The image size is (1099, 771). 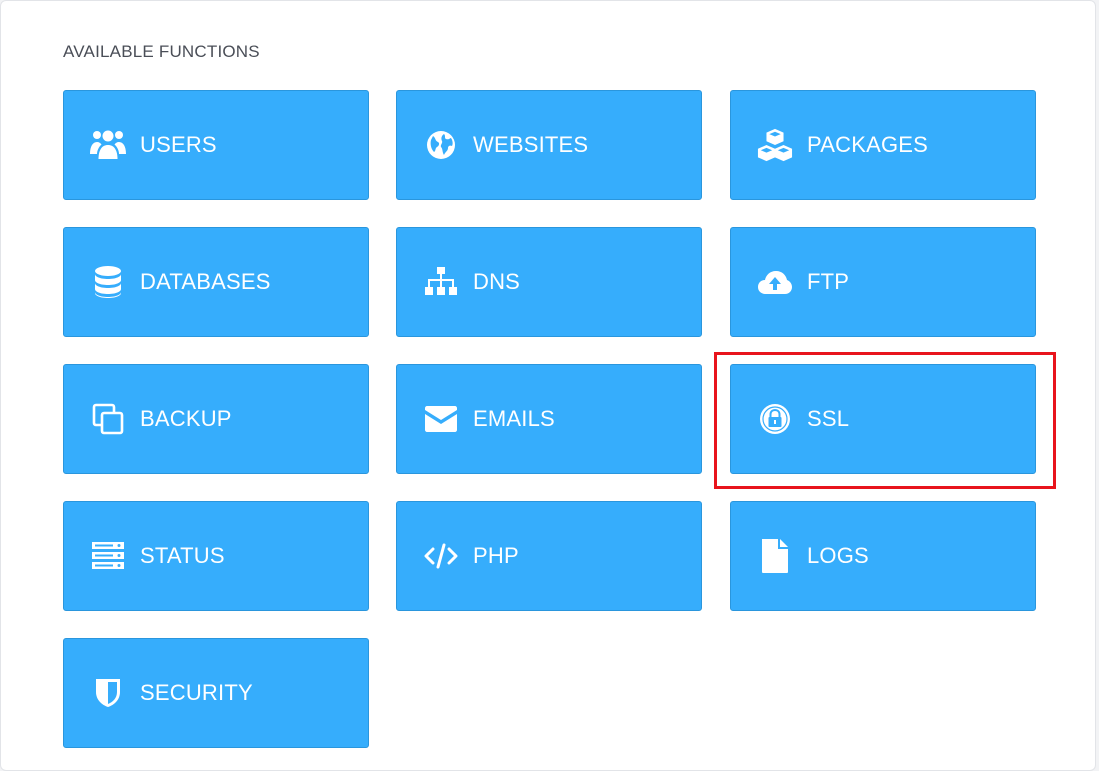 What do you see at coordinates (441, 419) in the screenshot?
I see `envelope-icon` at bounding box center [441, 419].